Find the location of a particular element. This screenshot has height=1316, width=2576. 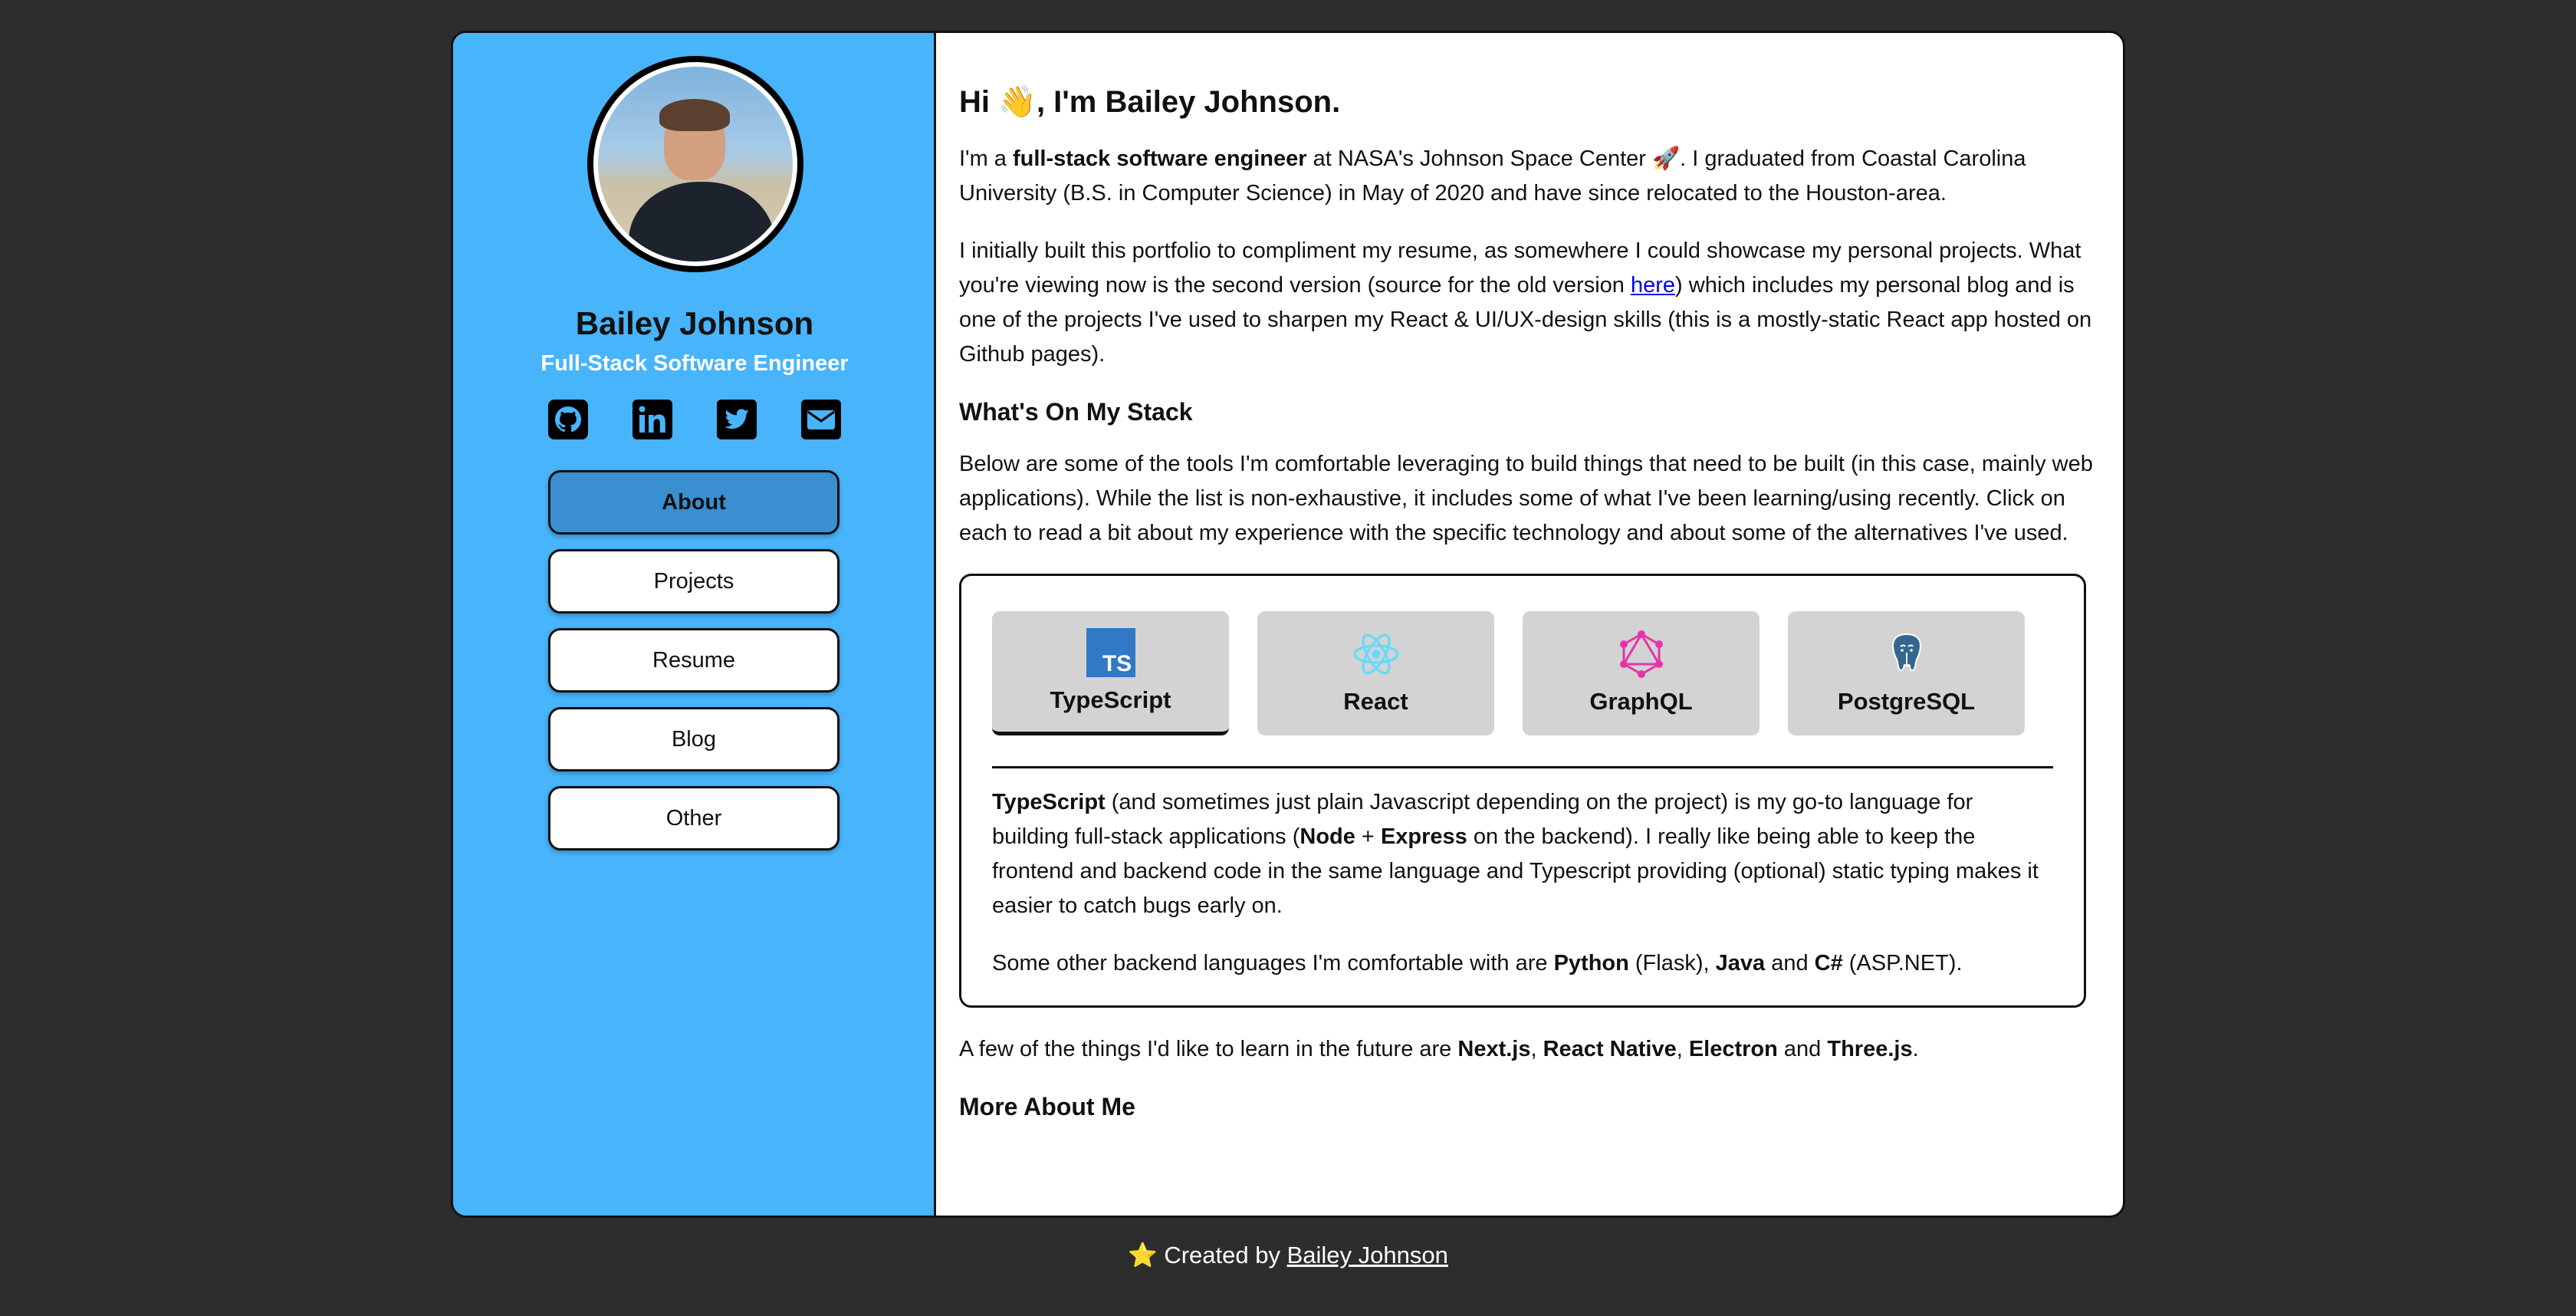

profile-name: Bailey Johnson is located at coordinates (695, 323).